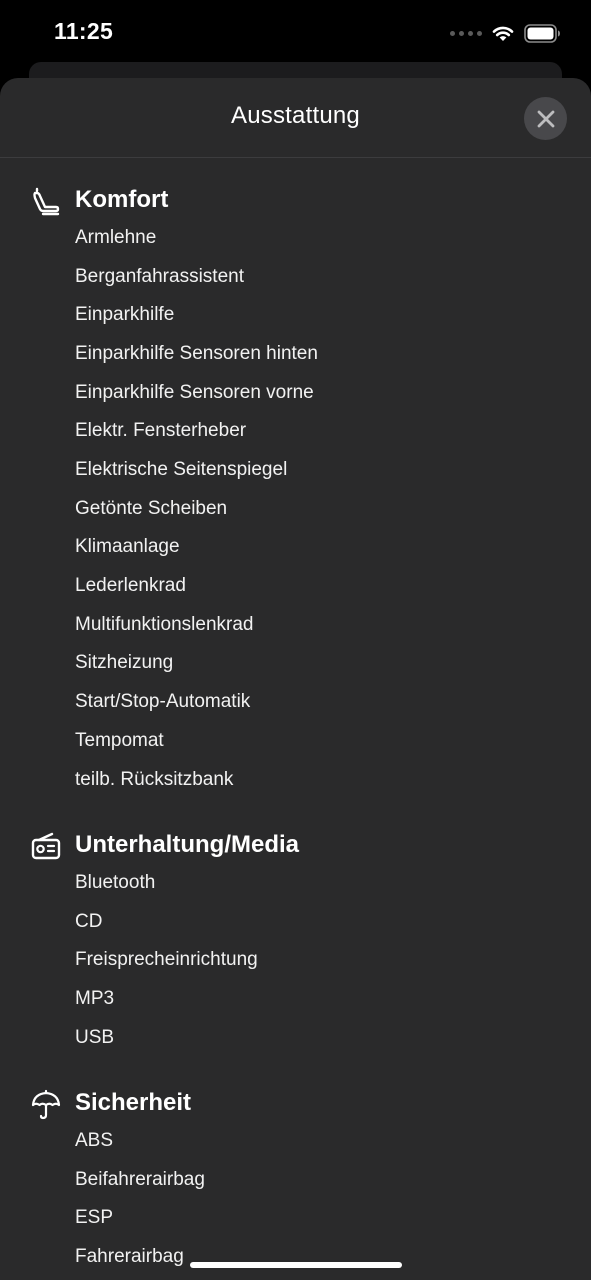 This screenshot has width=591, height=1280. I want to click on section-header: Komfort, so click(295, 205).